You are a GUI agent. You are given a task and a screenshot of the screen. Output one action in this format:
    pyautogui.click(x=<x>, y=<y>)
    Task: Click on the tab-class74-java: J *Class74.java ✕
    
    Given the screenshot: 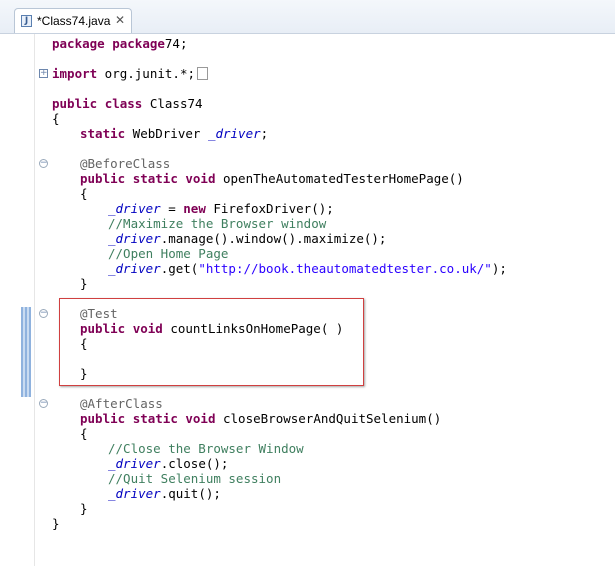 What is the action you would take?
    pyautogui.click(x=73, y=20)
    